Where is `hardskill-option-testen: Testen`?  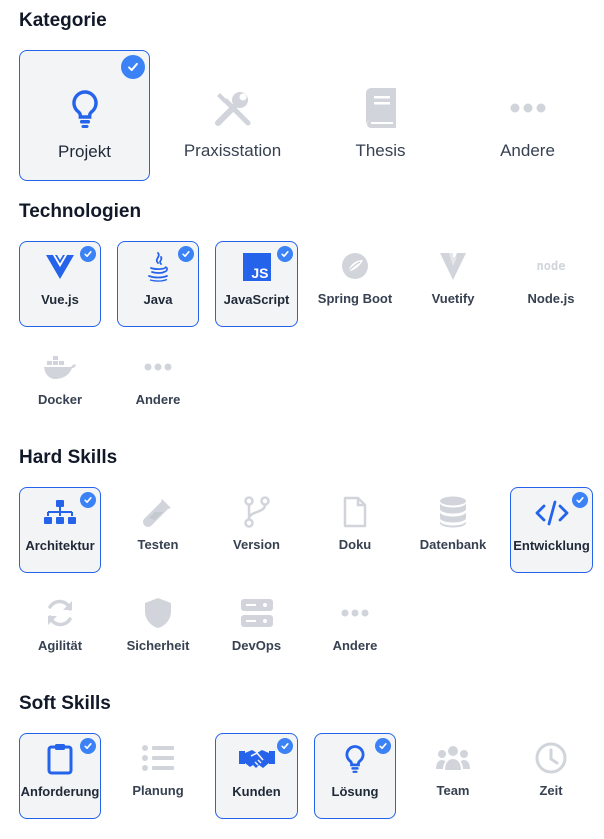 hardskill-option-testen: Testen is located at coordinates (158, 530).